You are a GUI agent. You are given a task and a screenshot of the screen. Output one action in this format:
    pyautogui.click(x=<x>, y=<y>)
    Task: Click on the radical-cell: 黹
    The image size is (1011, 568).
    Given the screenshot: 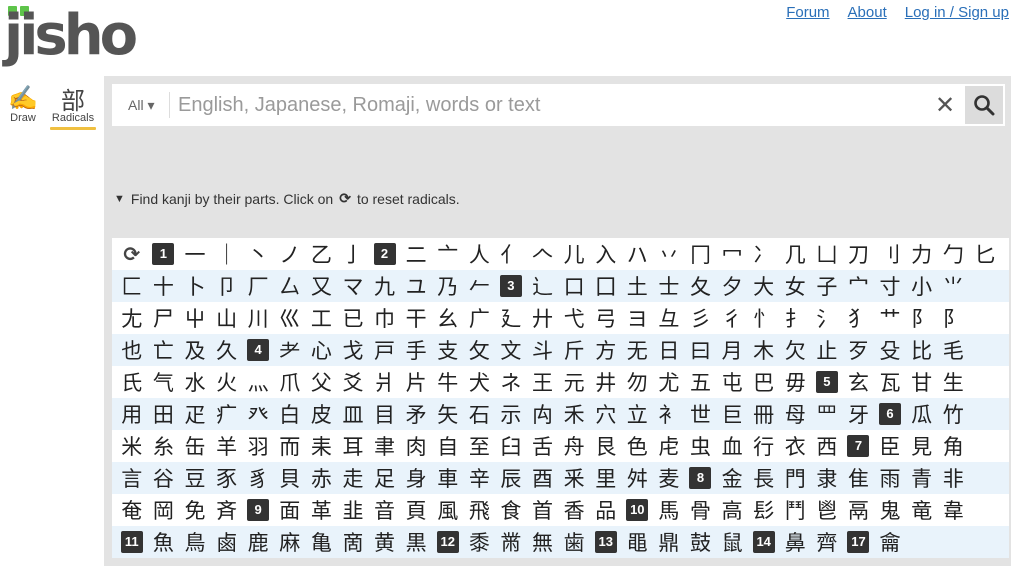 What is the action you would take?
    pyautogui.click(x=511, y=542)
    